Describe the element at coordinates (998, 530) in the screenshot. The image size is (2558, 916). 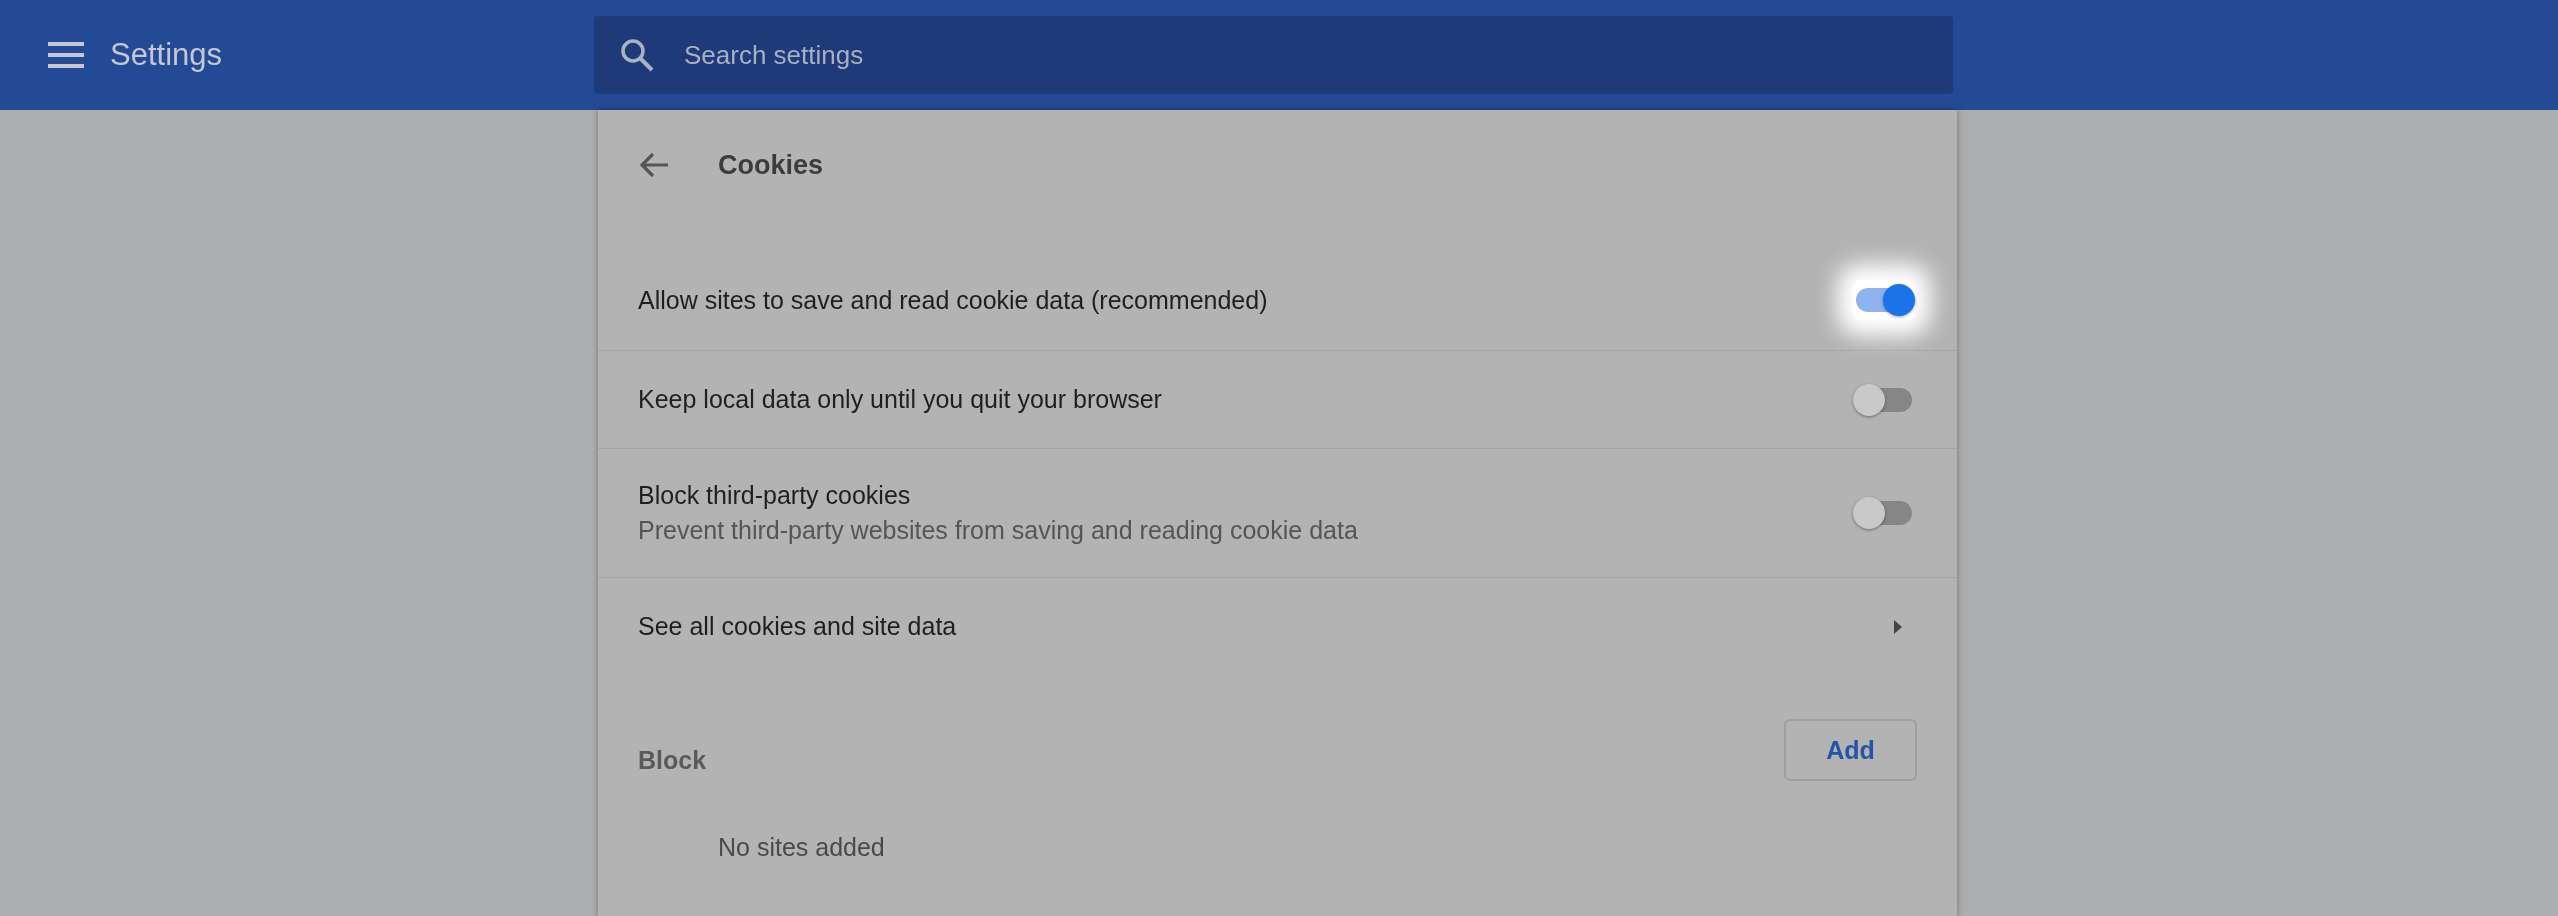
I see `setting-description: Prevent third-party websites from saving and reading cookie data` at that location.